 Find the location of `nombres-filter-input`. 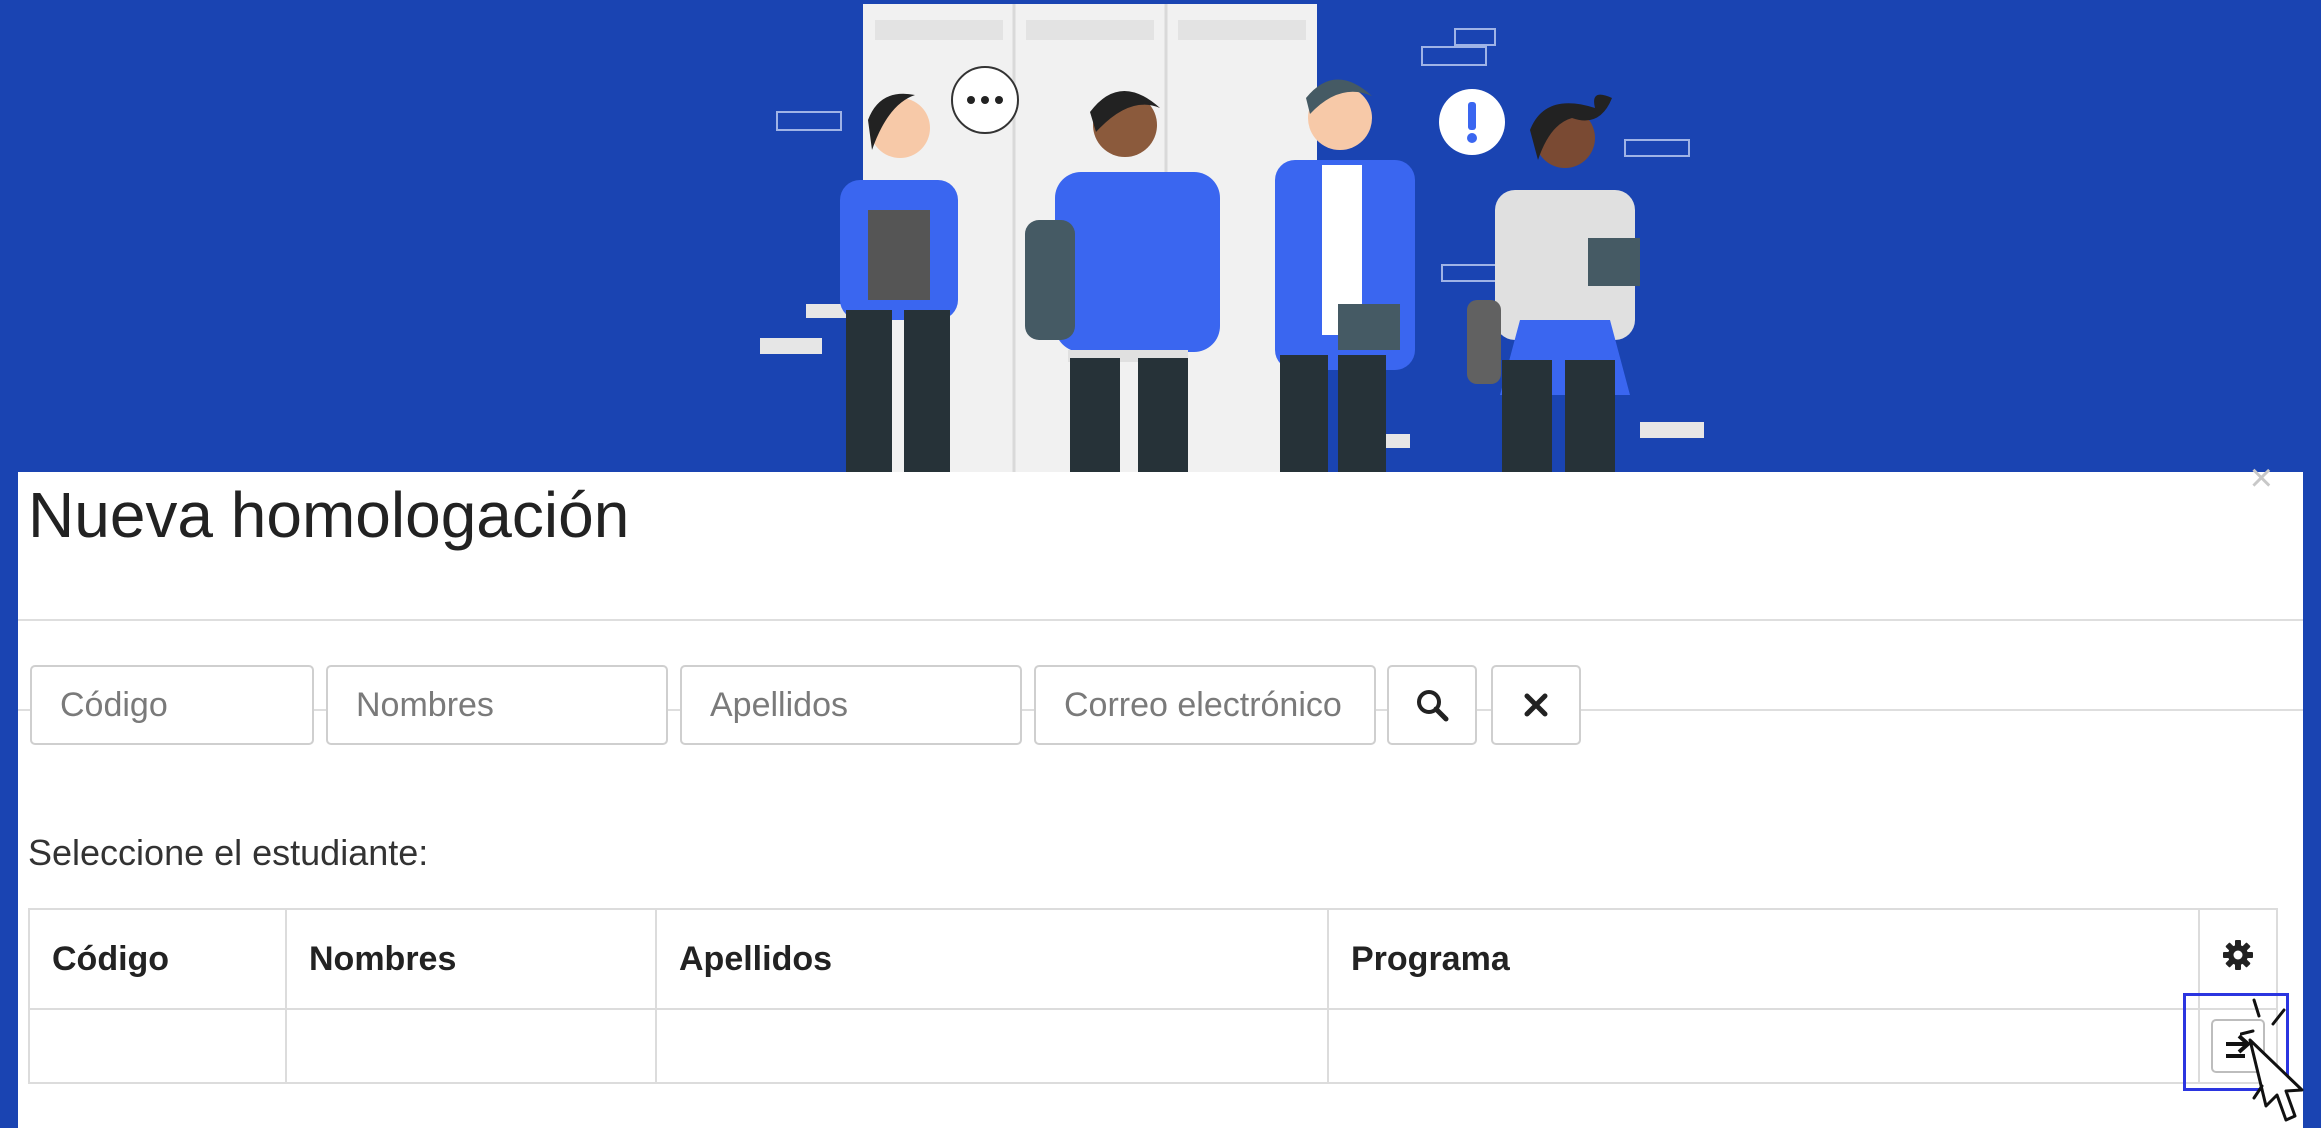

nombres-filter-input is located at coordinates (497, 705).